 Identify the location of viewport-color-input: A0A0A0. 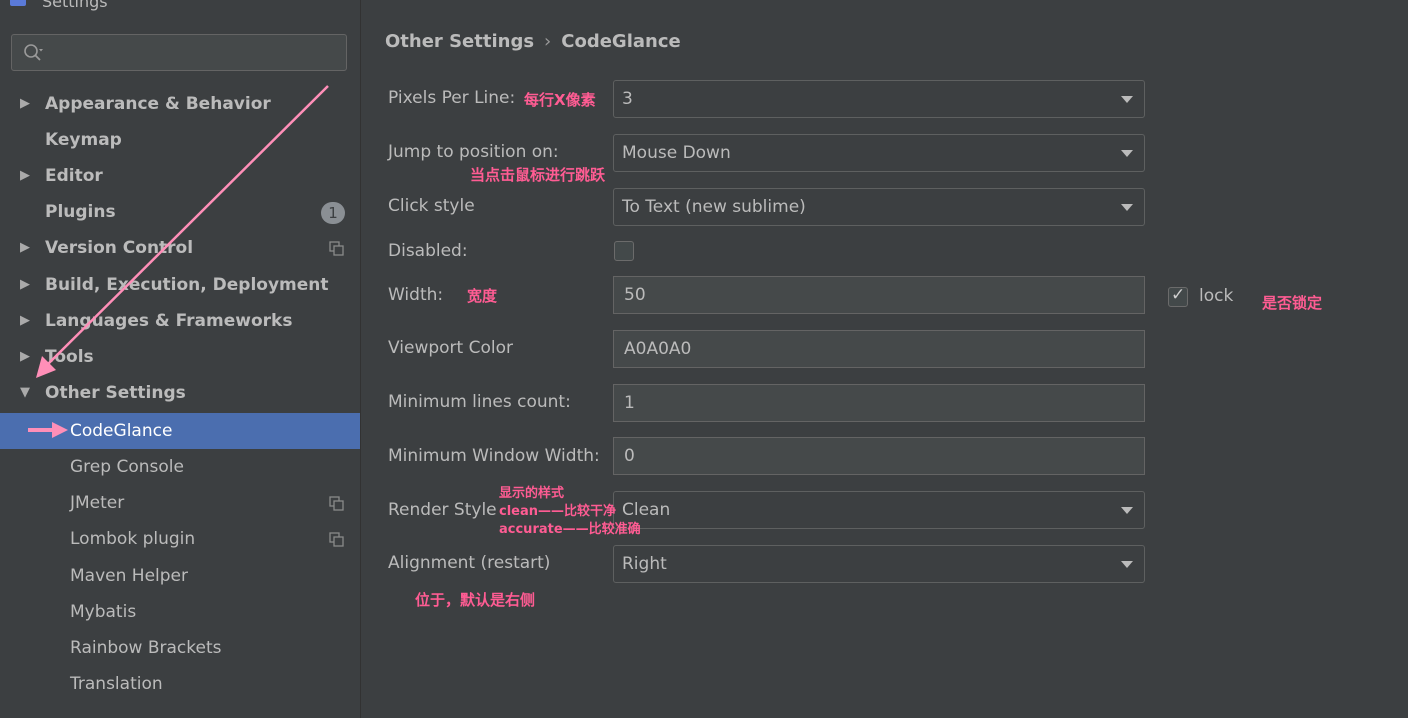
(879, 349).